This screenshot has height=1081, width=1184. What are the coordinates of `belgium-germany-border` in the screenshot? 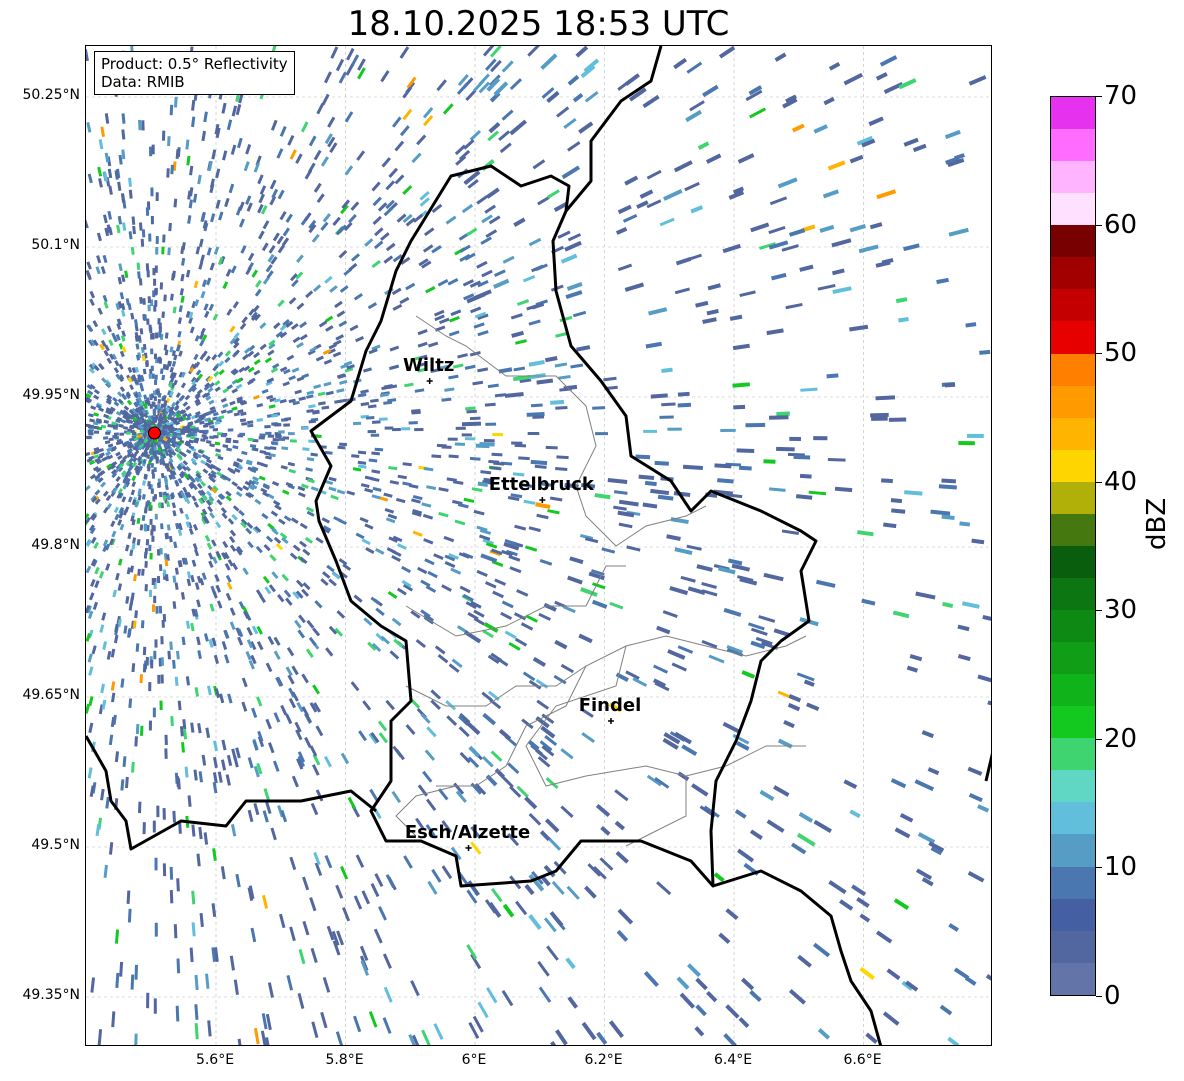 It's located at (613, 129).